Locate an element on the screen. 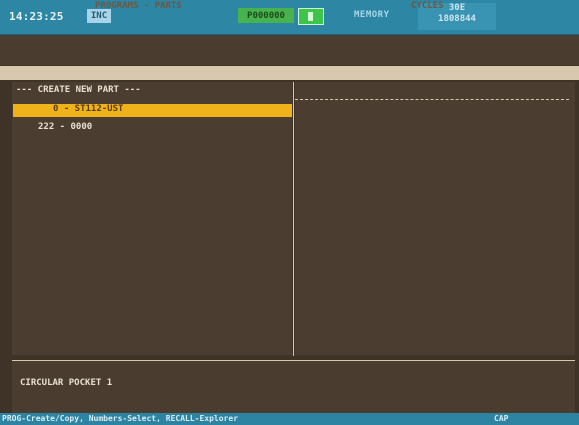  cycles-header: CYCLES is located at coordinates (427, 6).